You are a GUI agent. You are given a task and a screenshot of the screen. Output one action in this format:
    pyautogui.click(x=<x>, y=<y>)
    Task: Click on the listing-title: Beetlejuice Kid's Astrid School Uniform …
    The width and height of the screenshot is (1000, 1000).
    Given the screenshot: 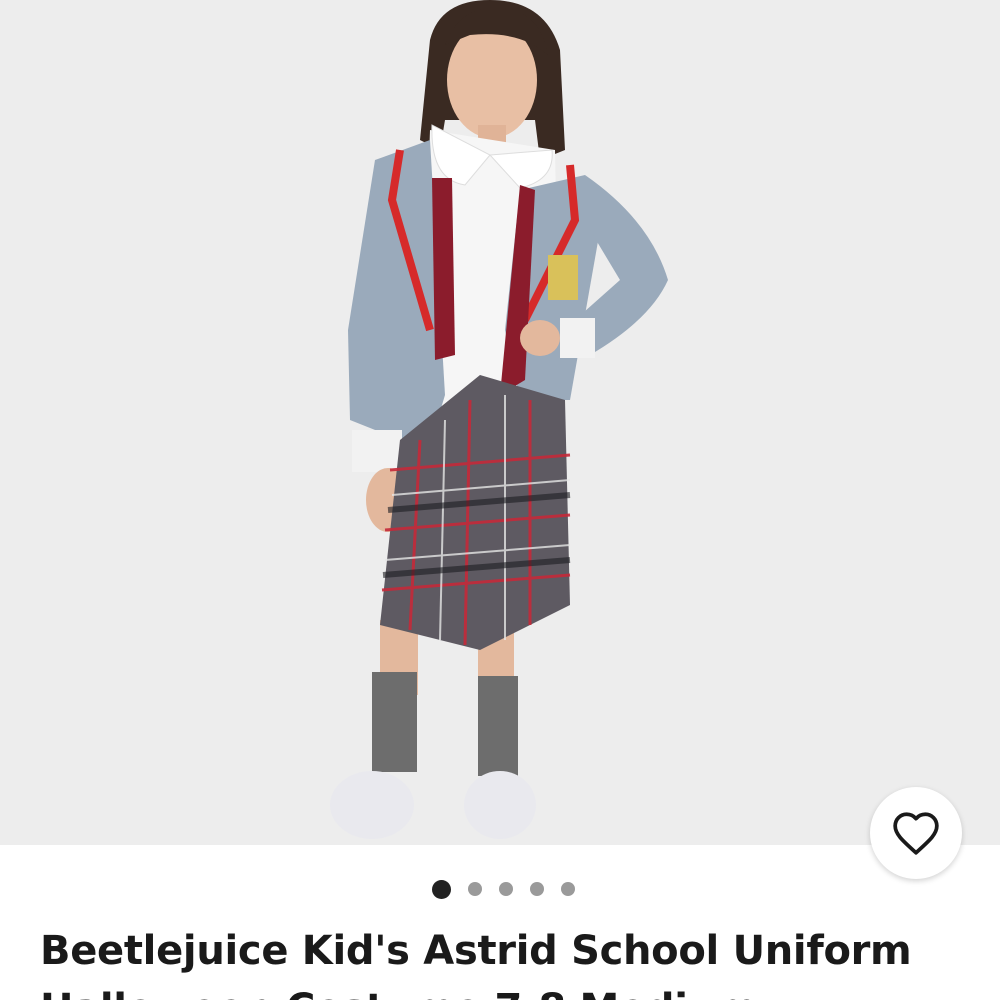 What is the action you would take?
    pyautogui.click(x=476, y=964)
    